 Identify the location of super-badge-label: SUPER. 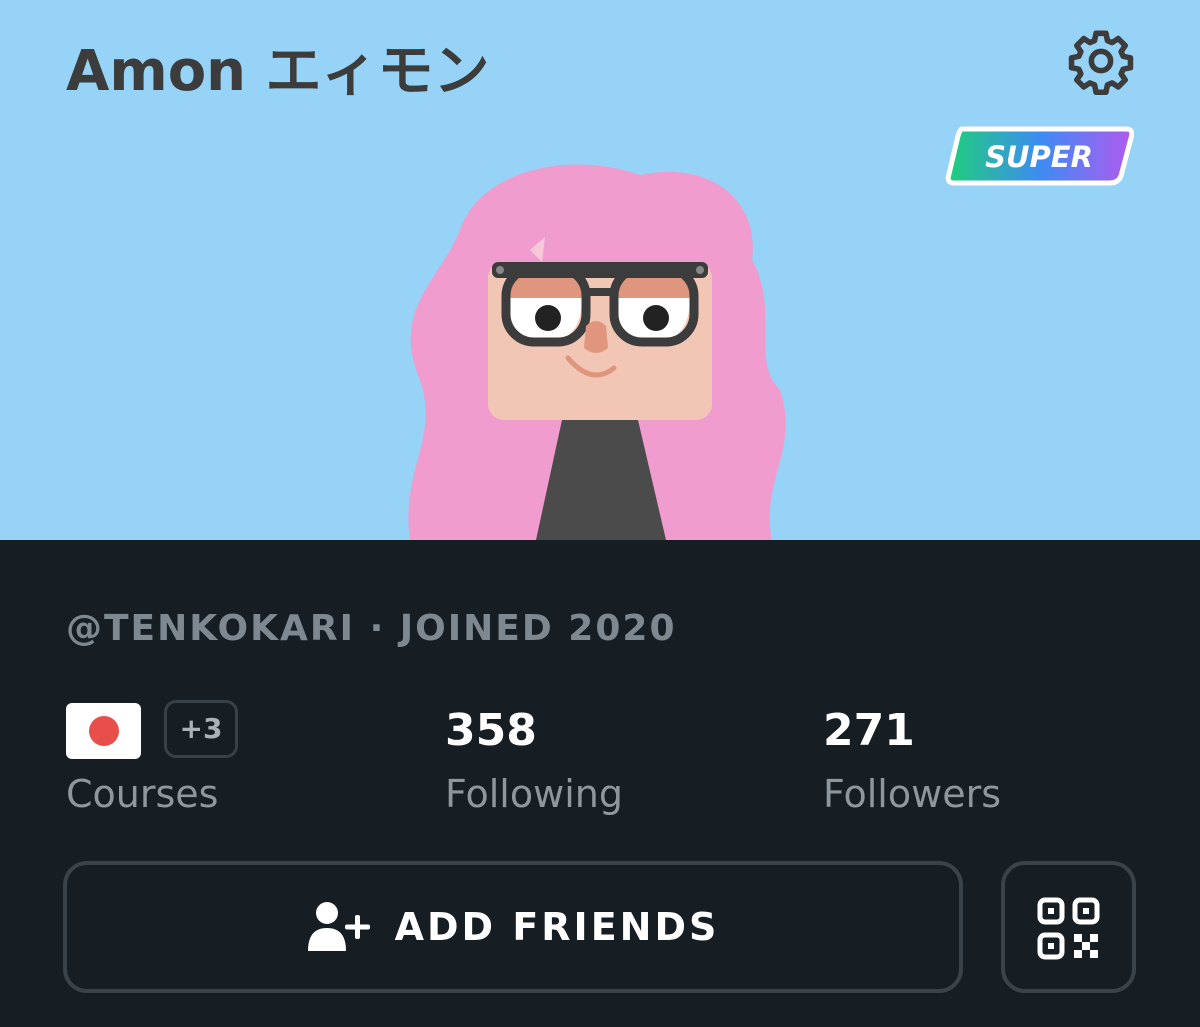
(1039, 157).